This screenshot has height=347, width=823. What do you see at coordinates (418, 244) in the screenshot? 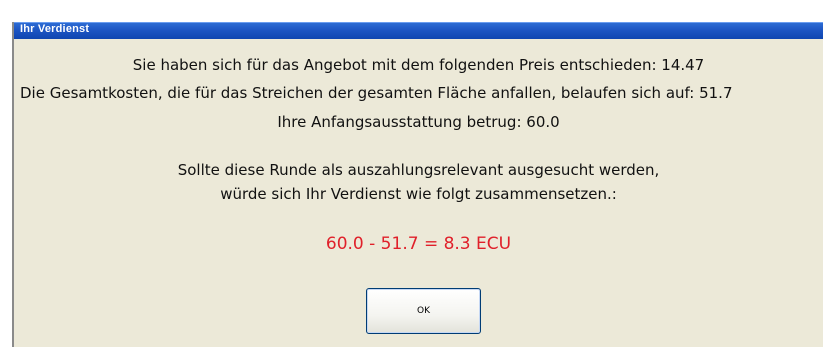
I see `earnings-result: 60.0 - 51.7 = 8.3 ECU` at bounding box center [418, 244].